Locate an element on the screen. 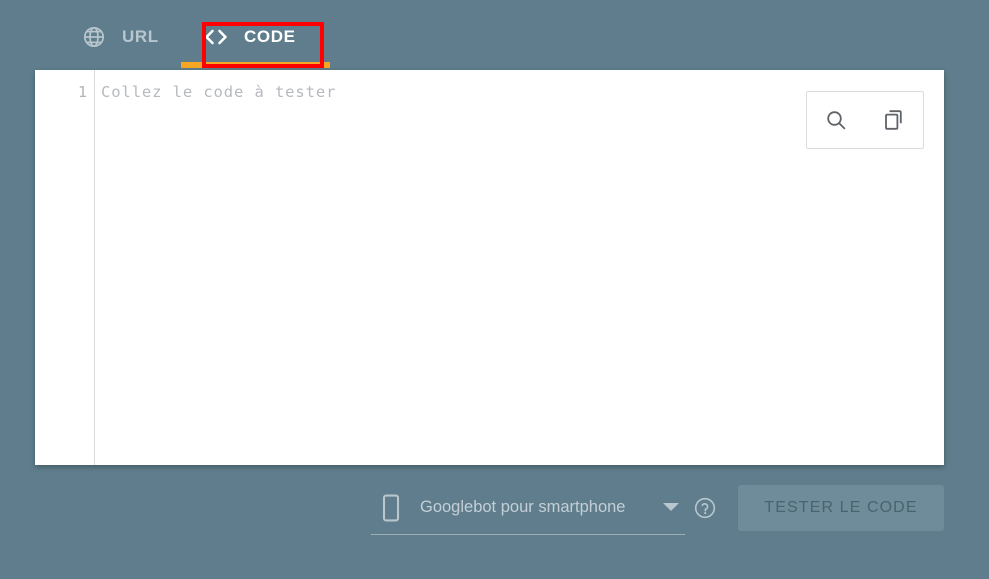 The height and width of the screenshot is (579, 989). user-agent-select: Googlebot pour smartphone is located at coordinates (528, 508).